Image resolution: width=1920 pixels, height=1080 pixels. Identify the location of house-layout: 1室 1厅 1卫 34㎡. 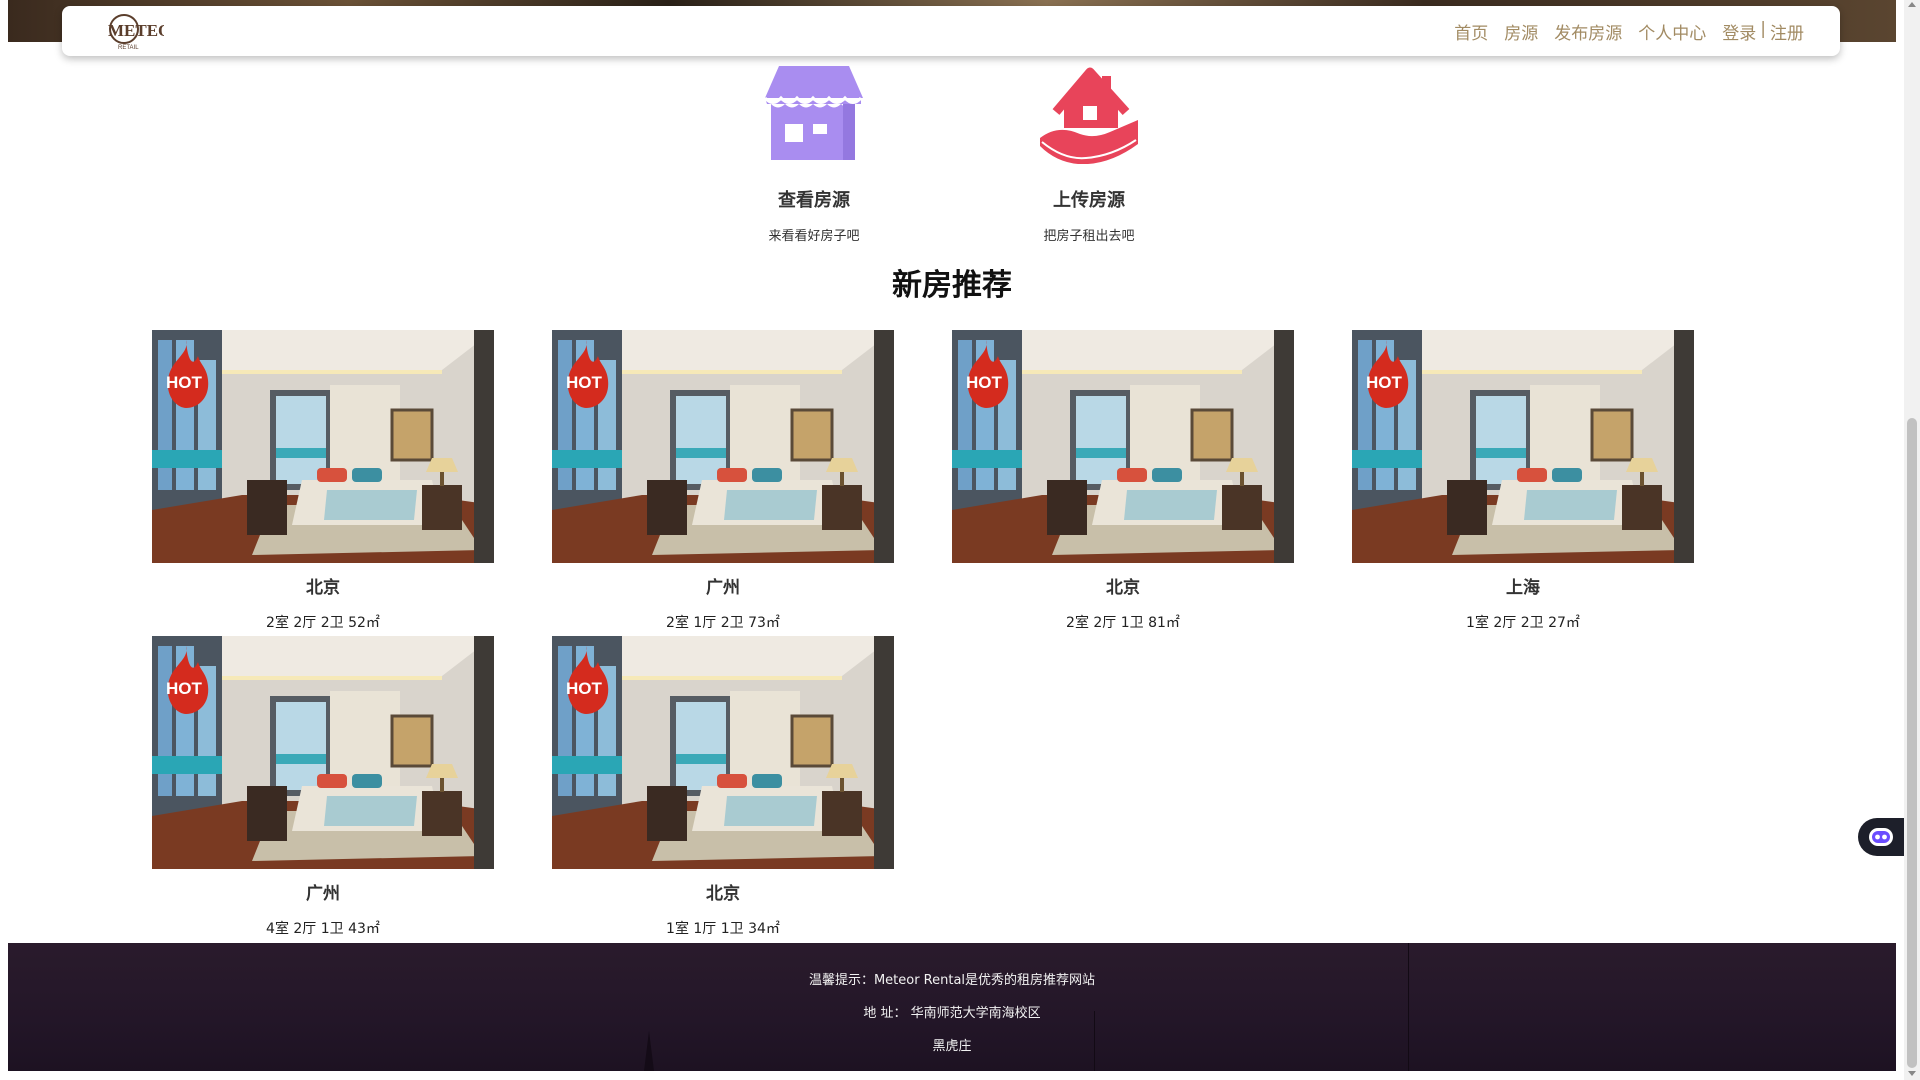
(723, 929).